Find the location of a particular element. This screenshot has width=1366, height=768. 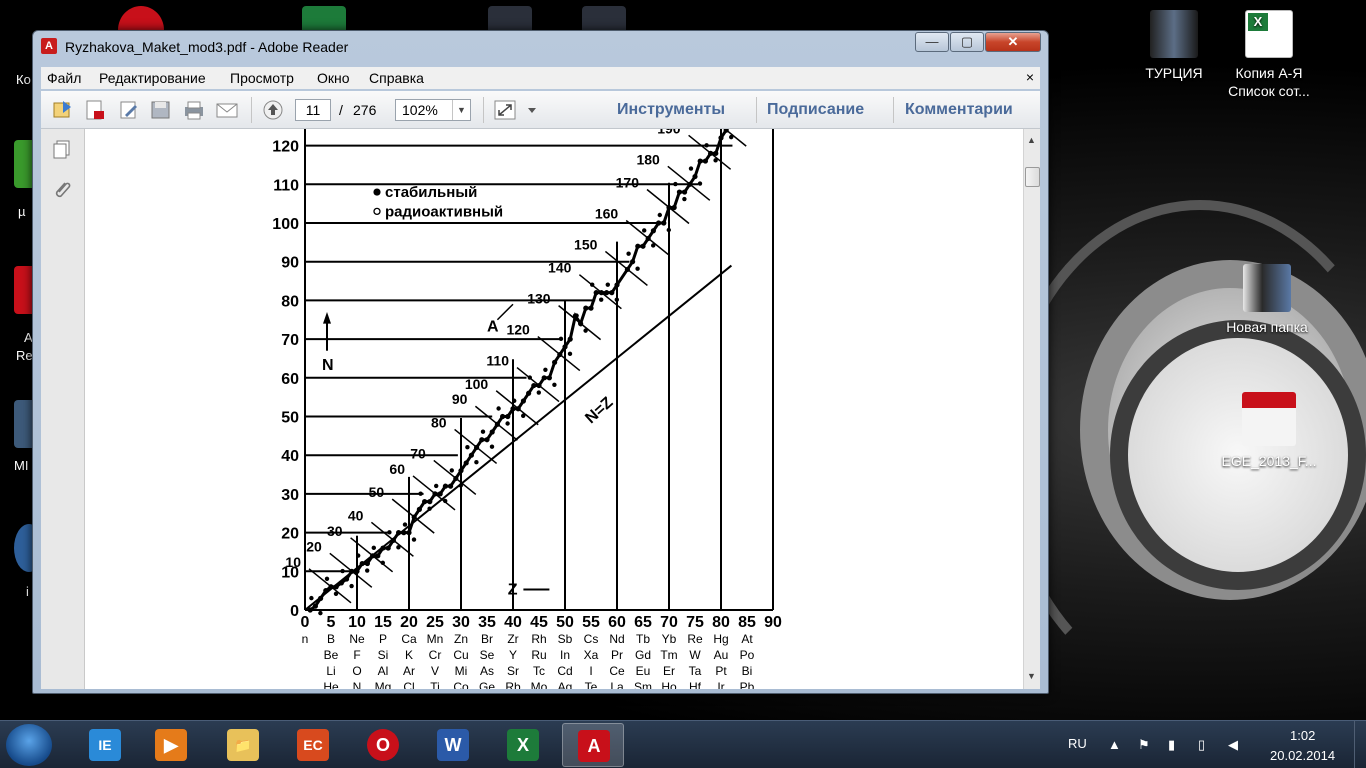

language-indicator: RU is located at coordinates (1077, 743).